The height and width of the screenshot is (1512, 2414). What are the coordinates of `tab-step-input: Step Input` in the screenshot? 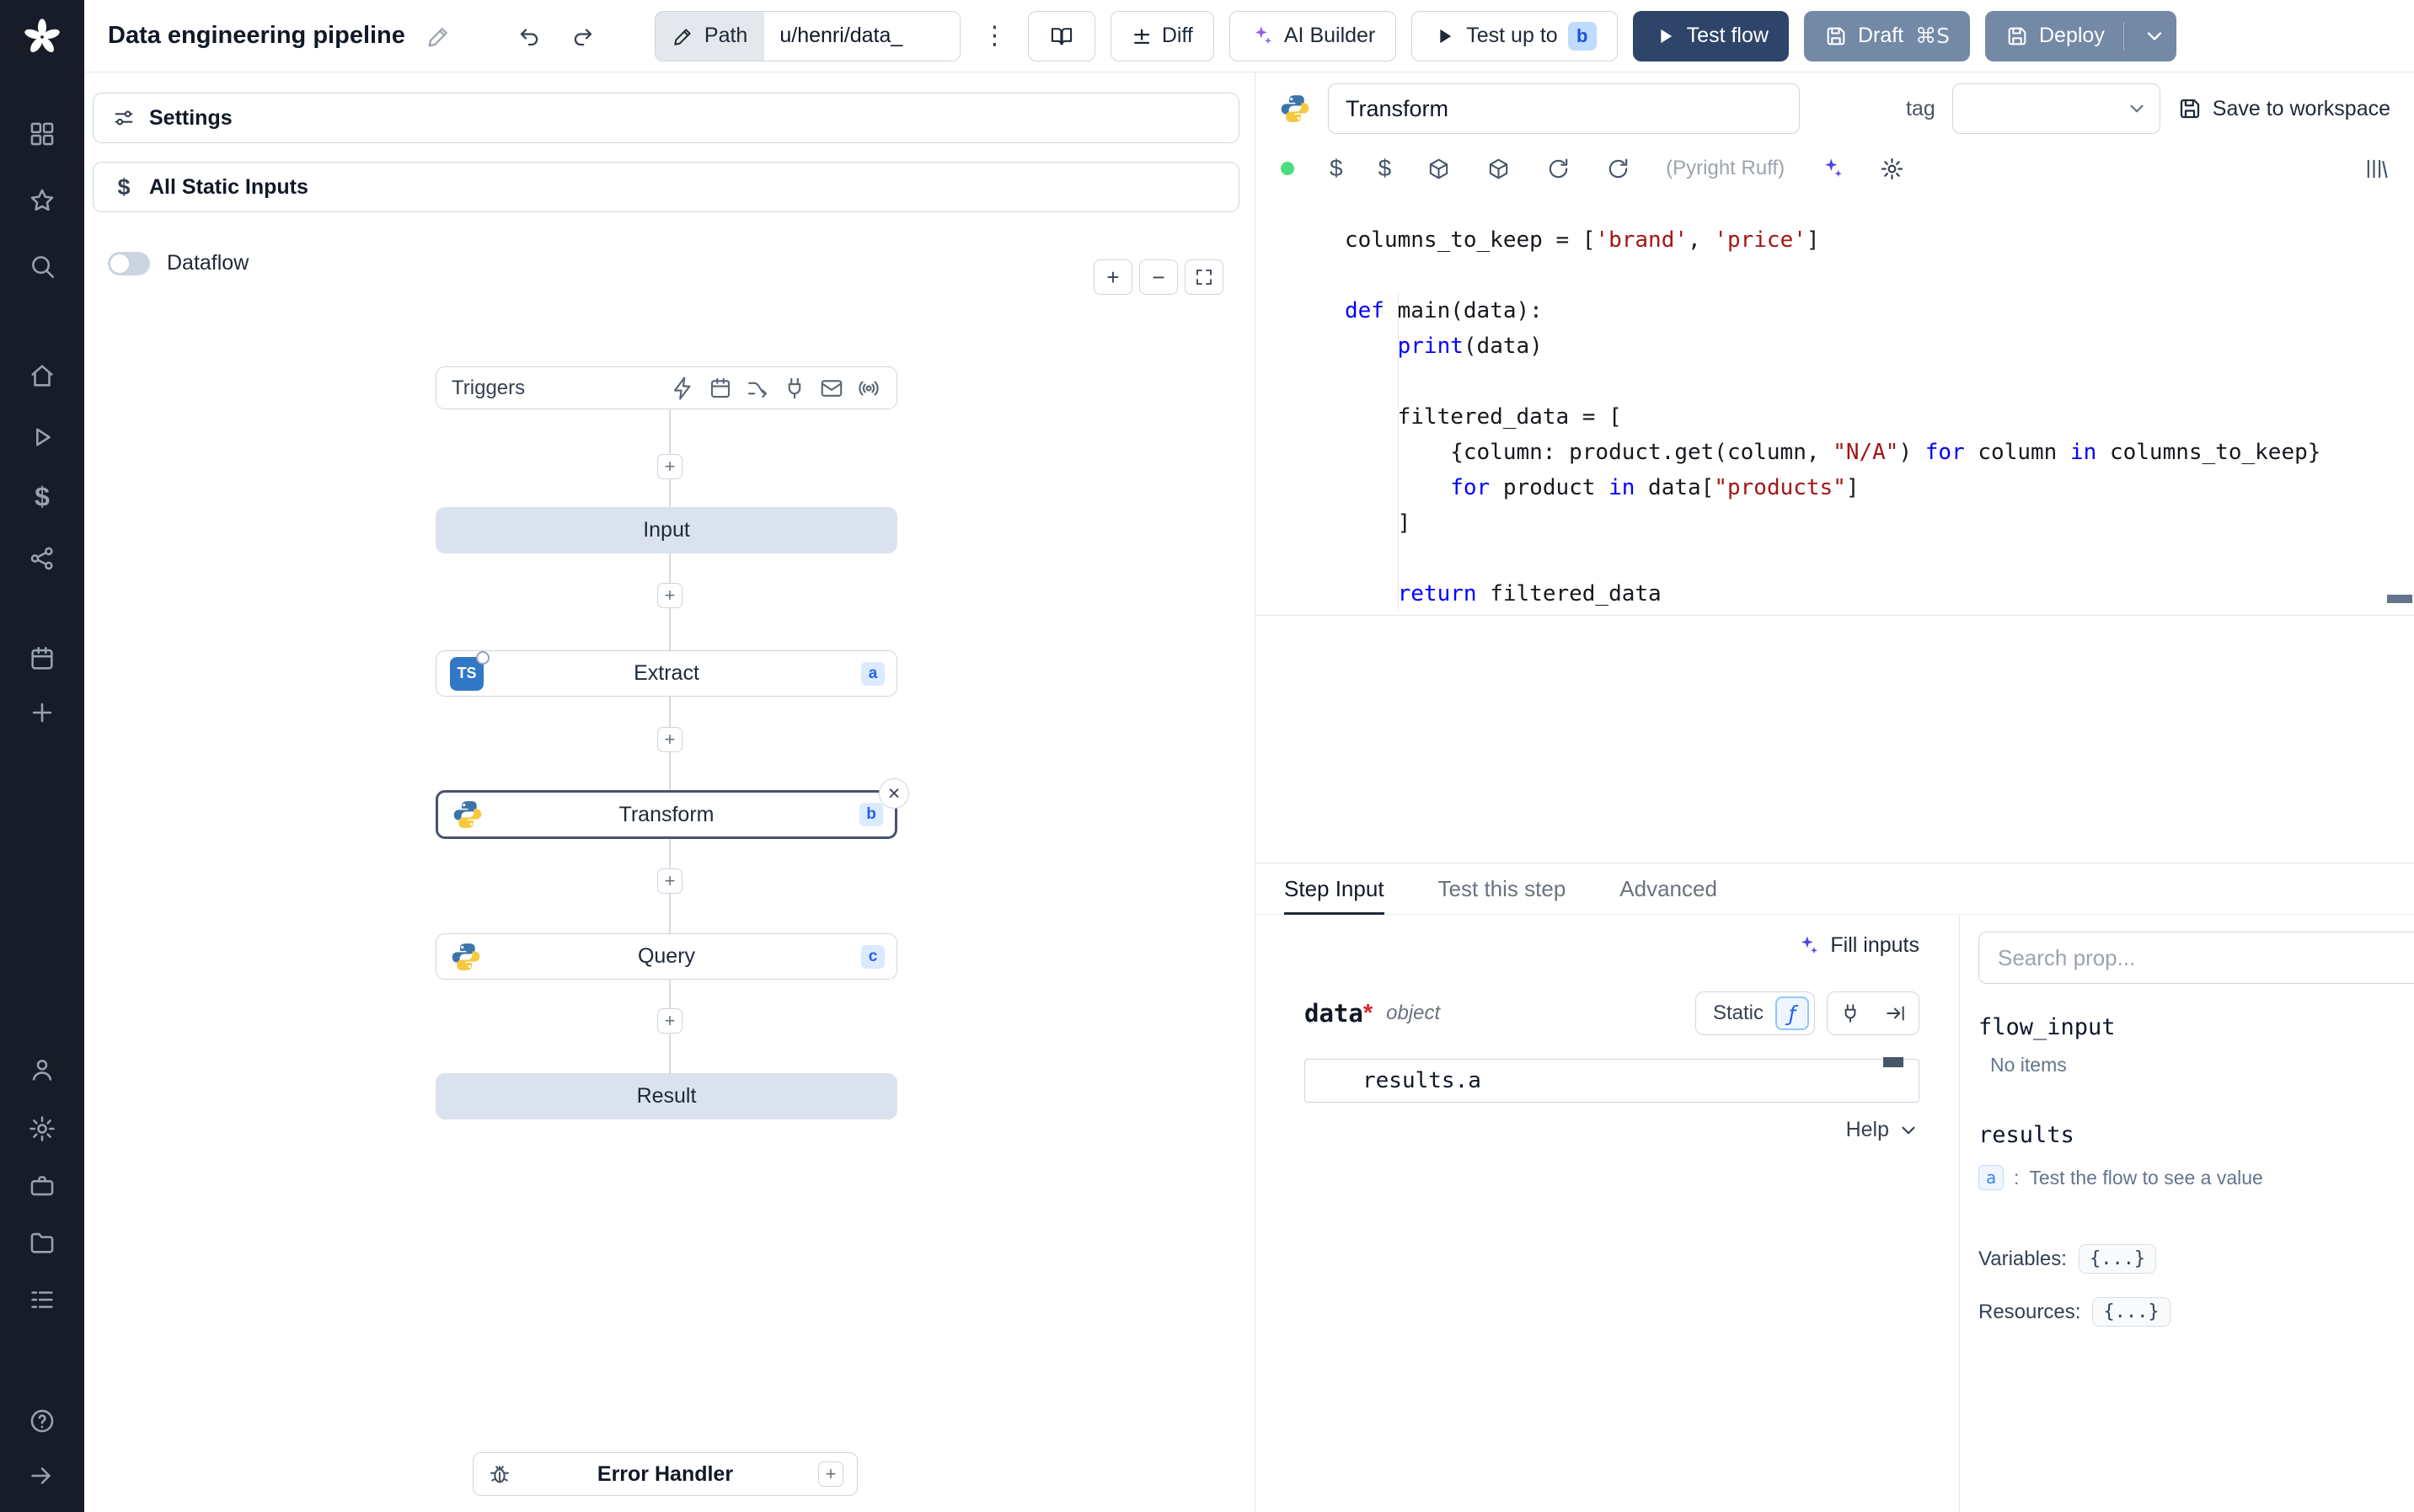 It's located at (1334, 889).